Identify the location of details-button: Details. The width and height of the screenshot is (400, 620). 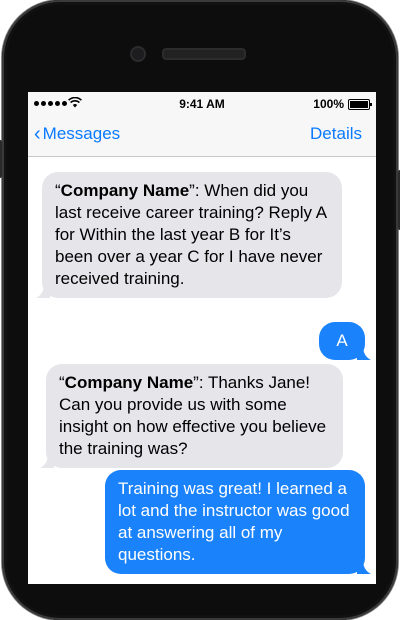
(336, 134).